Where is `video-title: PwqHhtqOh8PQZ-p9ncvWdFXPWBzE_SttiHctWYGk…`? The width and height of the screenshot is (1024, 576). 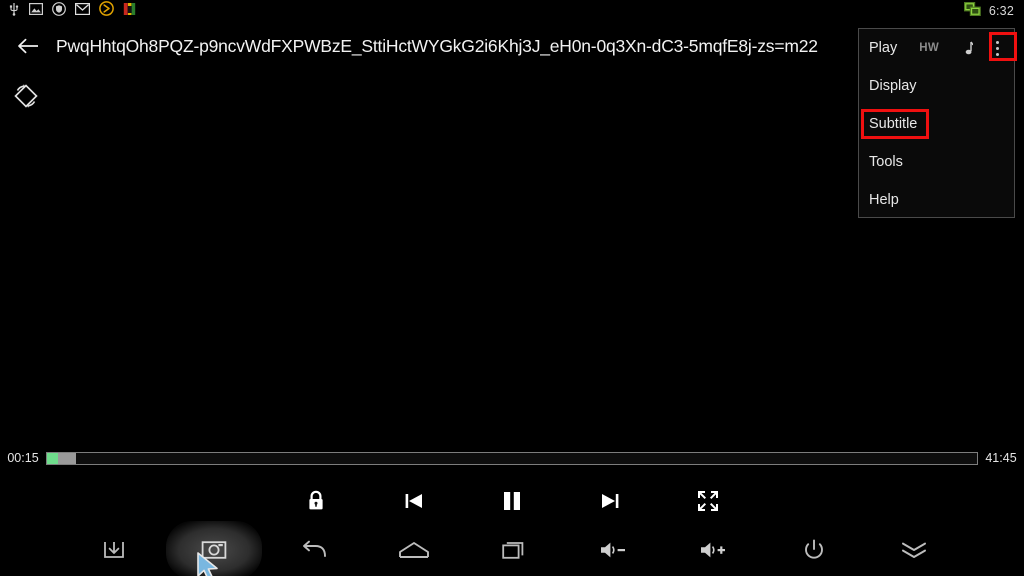
video-title: PwqHhtqOh8PQZ-p9ncvWdFXPWBzE_SttiHctWYGk… is located at coordinates (437, 45).